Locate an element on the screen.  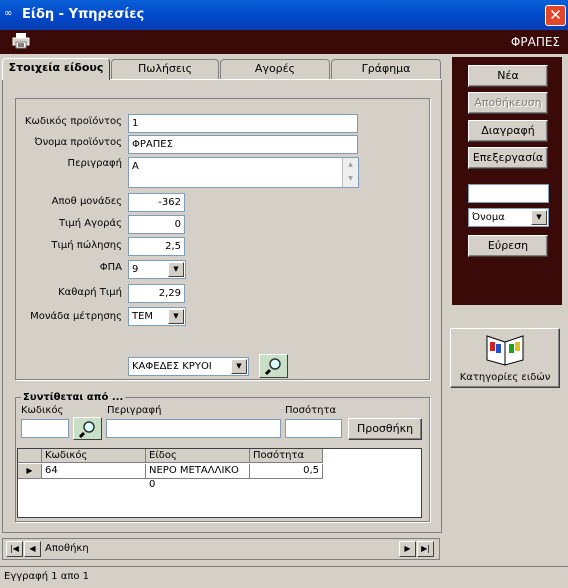
row-pointer-icon: ▶ is located at coordinates (30, 471).